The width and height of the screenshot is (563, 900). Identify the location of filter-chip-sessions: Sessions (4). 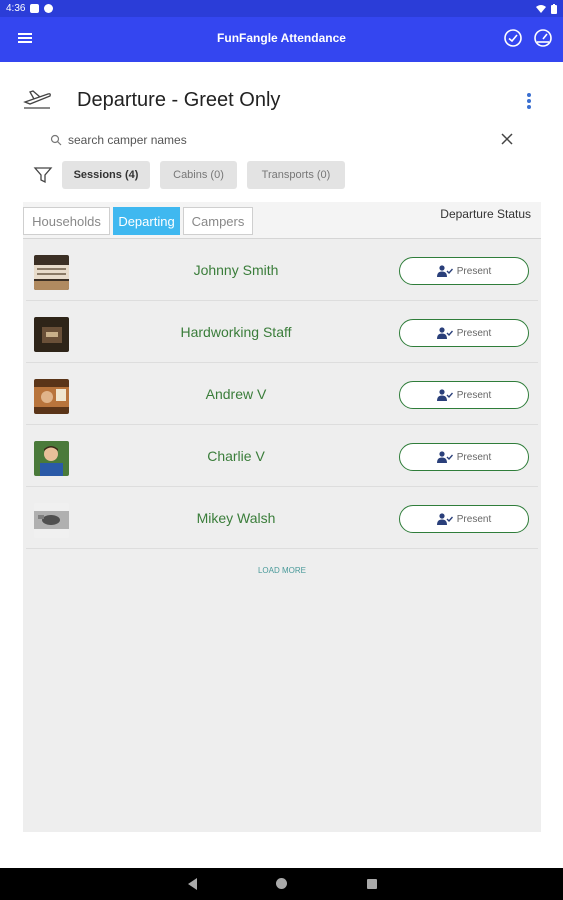
(106, 175).